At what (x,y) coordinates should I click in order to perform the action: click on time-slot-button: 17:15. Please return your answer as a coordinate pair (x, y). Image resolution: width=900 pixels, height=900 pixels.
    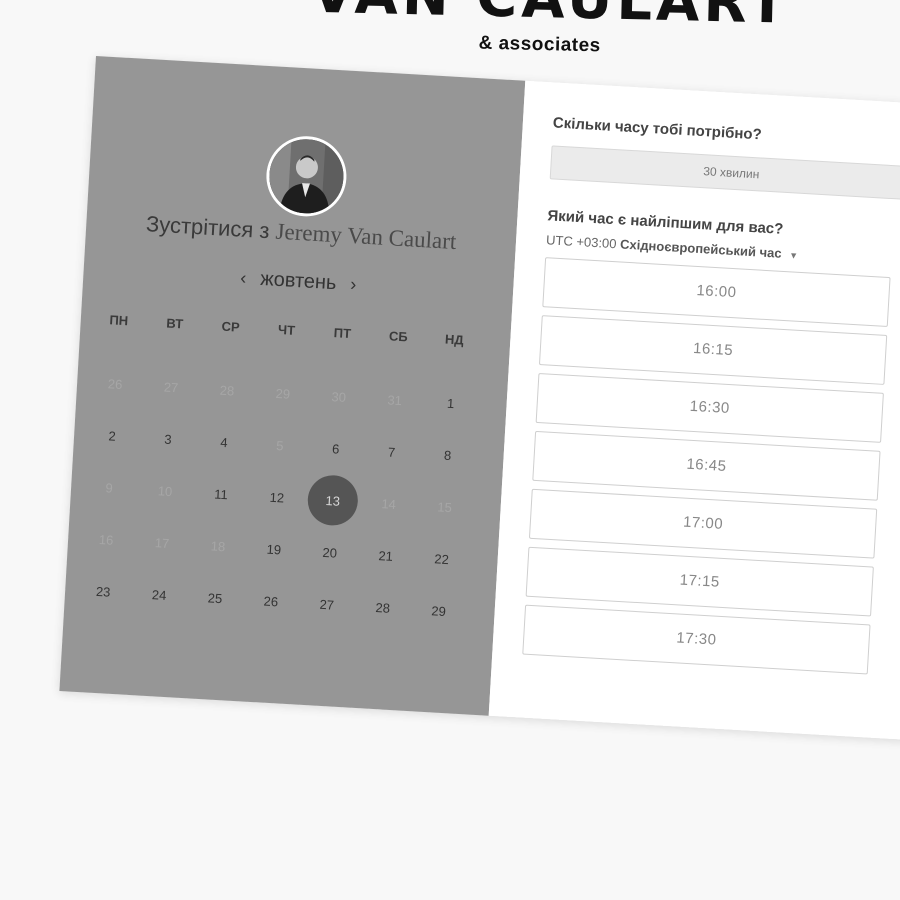
    Looking at the image, I should click on (699, 581).